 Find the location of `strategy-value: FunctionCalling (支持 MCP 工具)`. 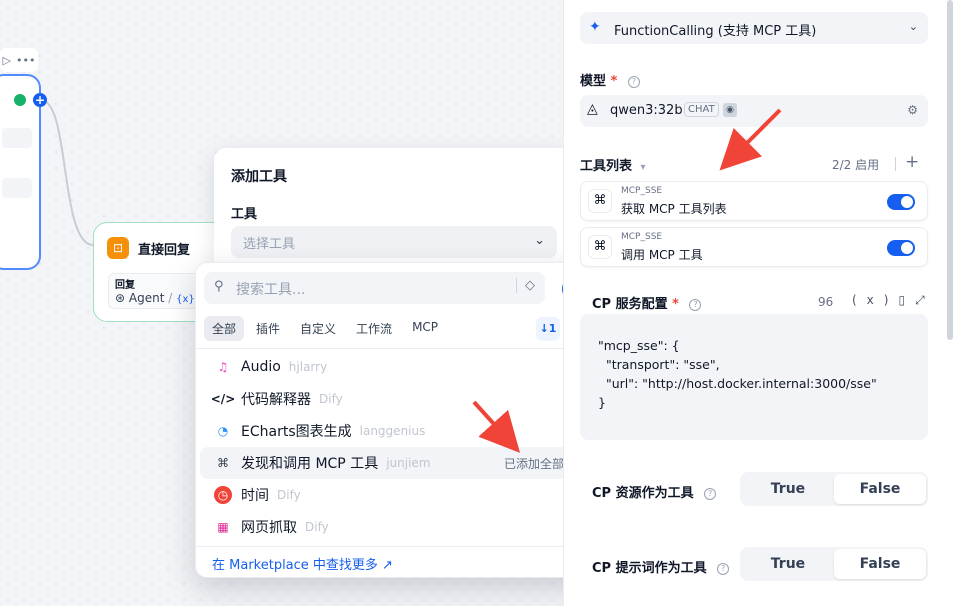

strategy-value: FunctionCalling (支持 MCP 工具) is located at coordinates (715, 31).